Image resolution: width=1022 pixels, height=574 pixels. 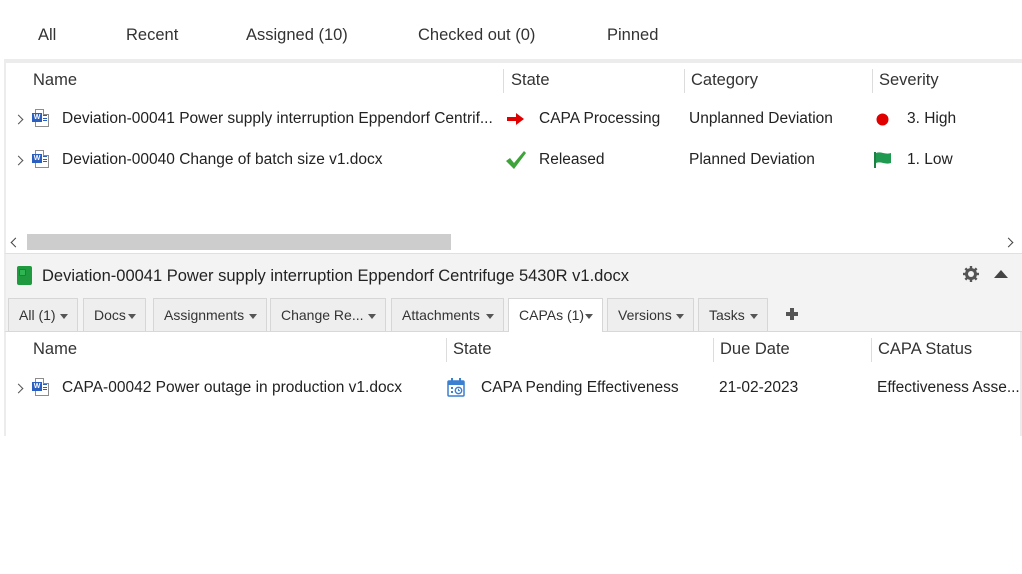 I want to click on row-state: CAPA Processing, so click(x=600, y=118).